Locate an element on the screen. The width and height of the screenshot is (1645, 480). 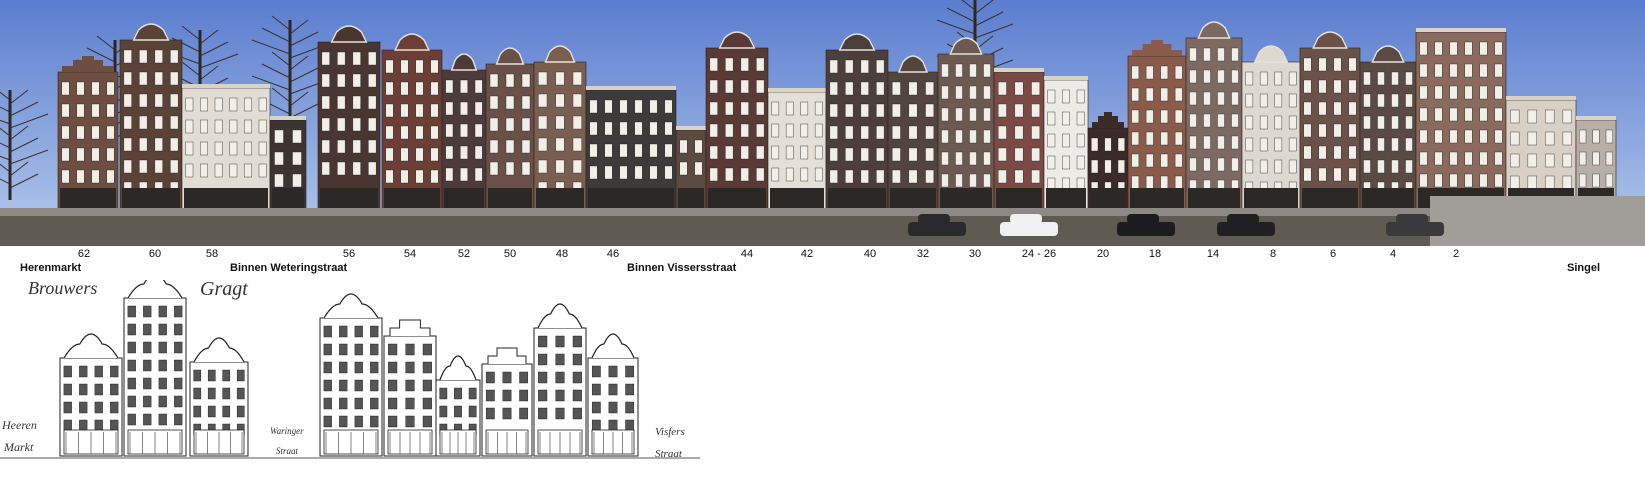
house-number-label: 6 is located at coordinates (1333, 254).